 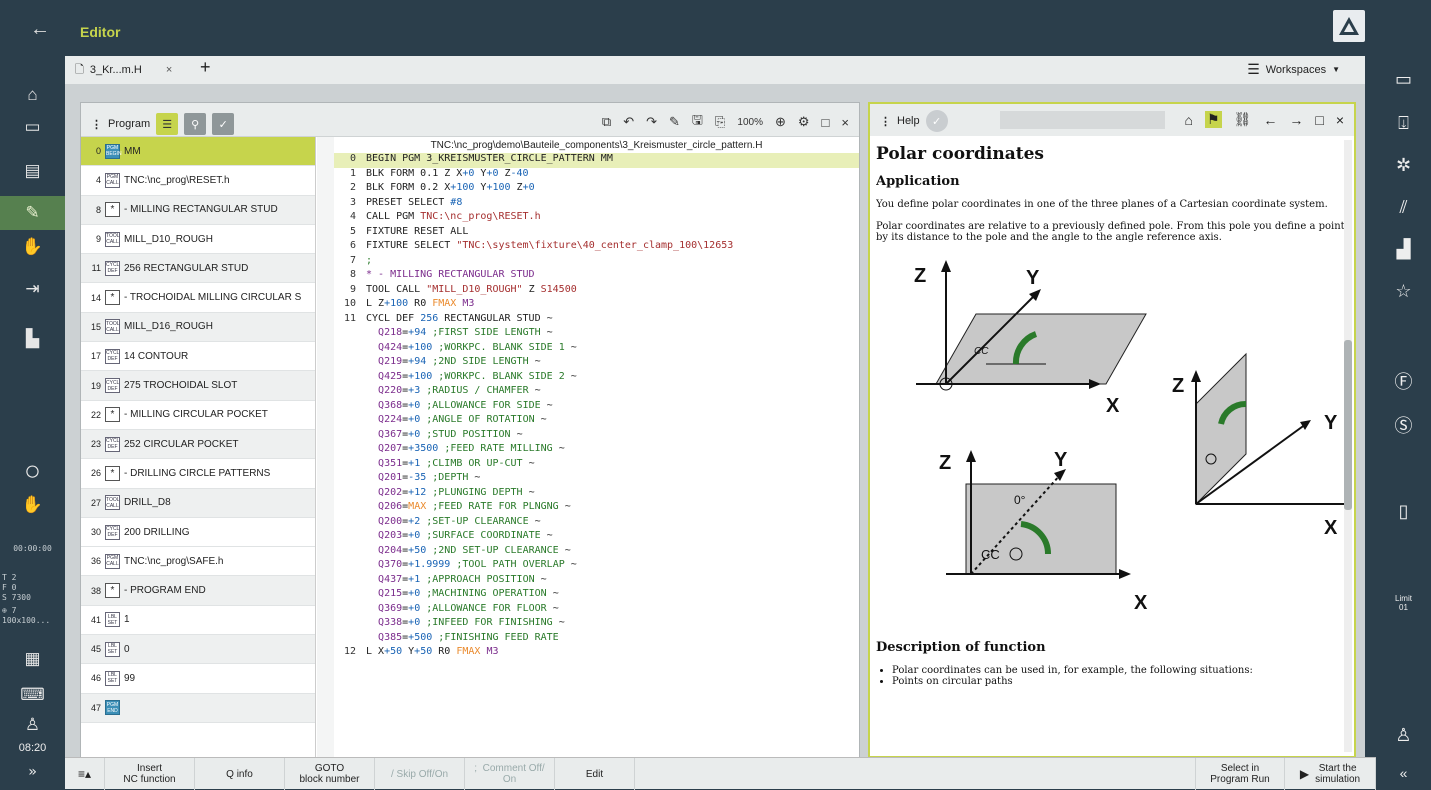 What do you see at coordinates (198, 620) in the screenshot?
I see `structure-item: 41 LBL SET 1` at bounding box center [198, 620].